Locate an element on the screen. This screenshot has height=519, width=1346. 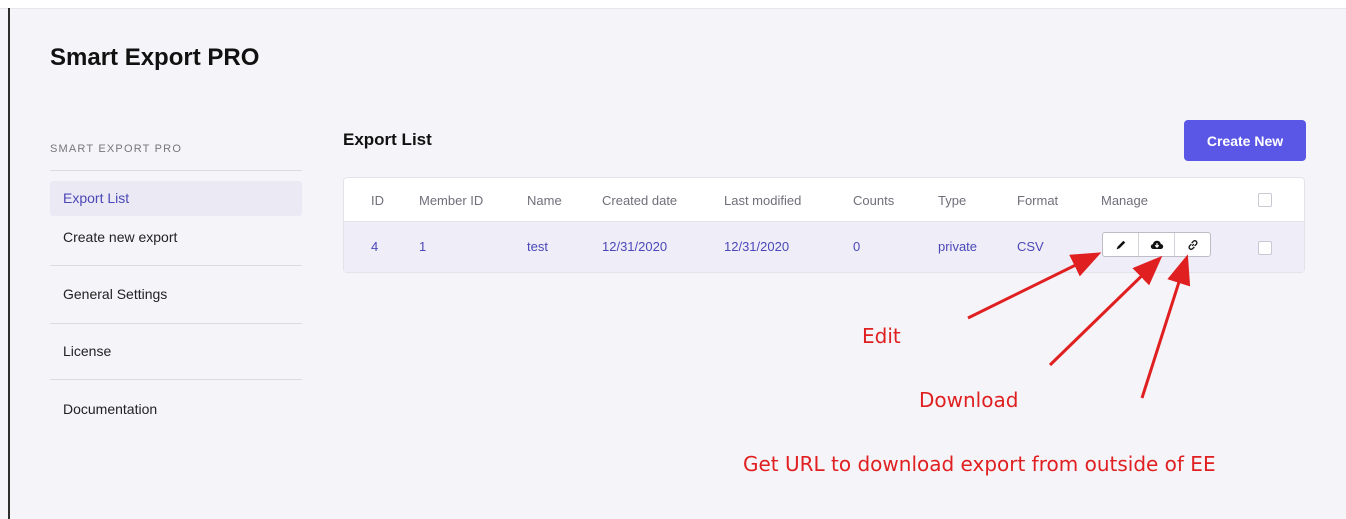
annotation-arrows is located at coordinates (1079, 325).